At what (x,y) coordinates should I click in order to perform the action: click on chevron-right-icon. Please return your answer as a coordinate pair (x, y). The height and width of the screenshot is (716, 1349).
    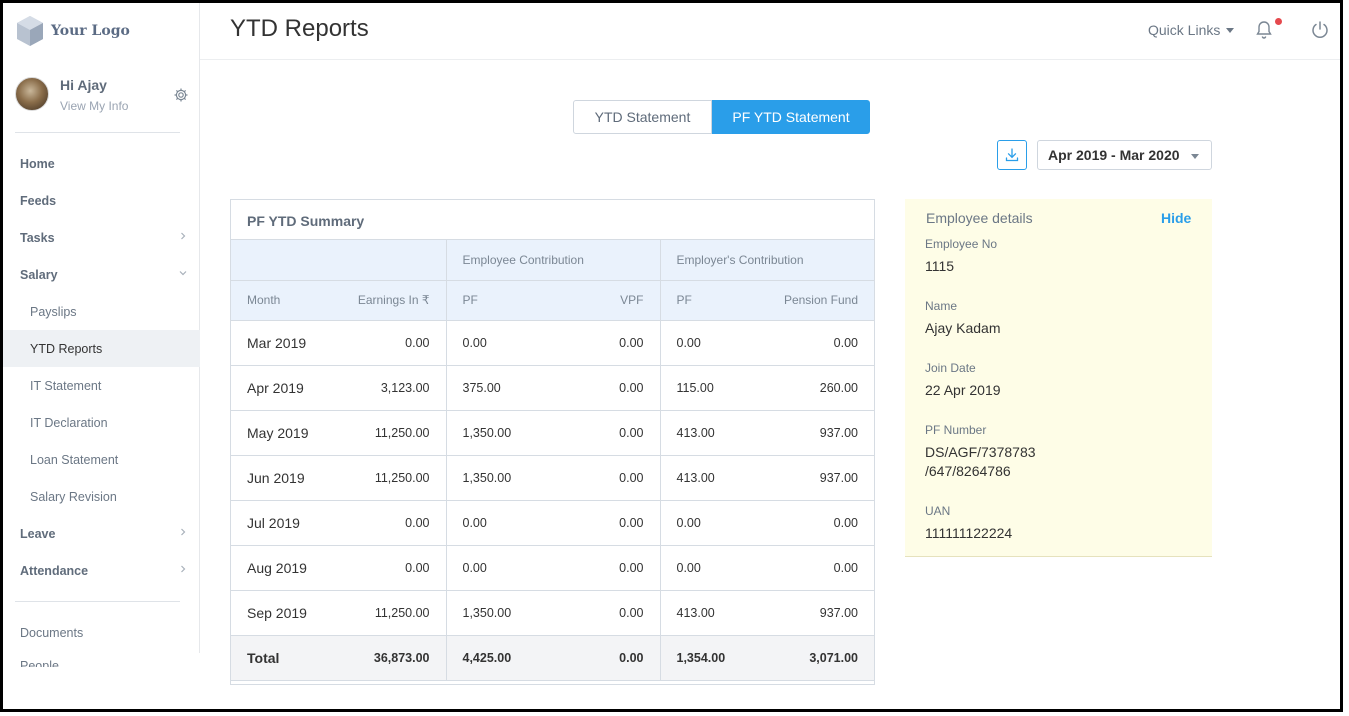
    Looking at the image, I should click on (183, 569).